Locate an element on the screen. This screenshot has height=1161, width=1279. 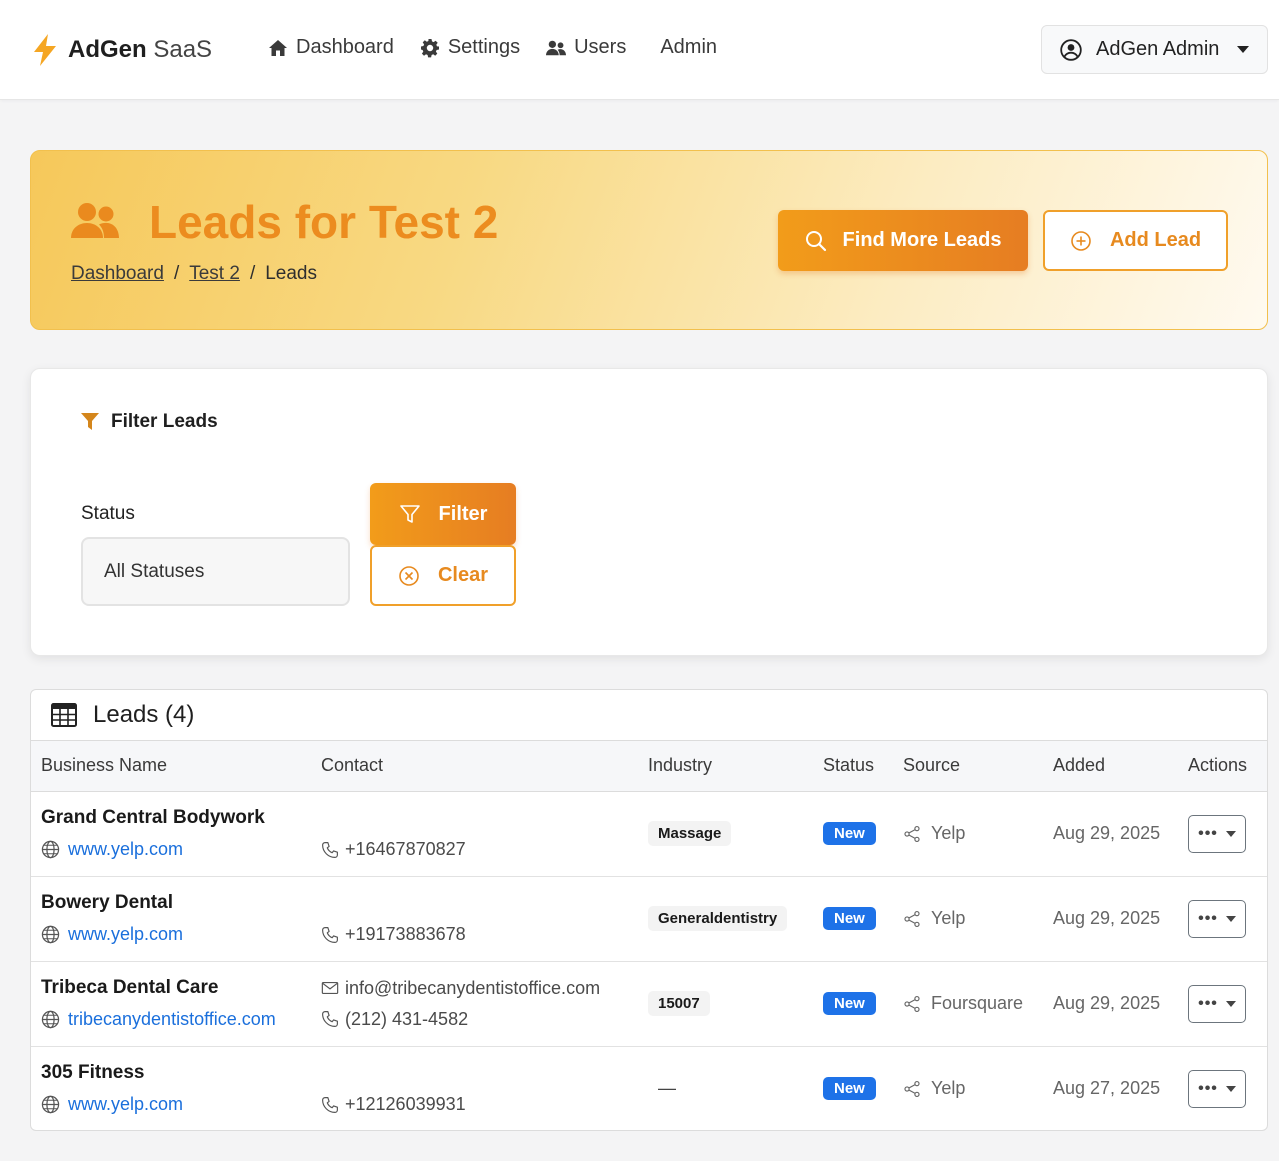
brand-name: AdGen SaaS is located at coordinates (140, 49).